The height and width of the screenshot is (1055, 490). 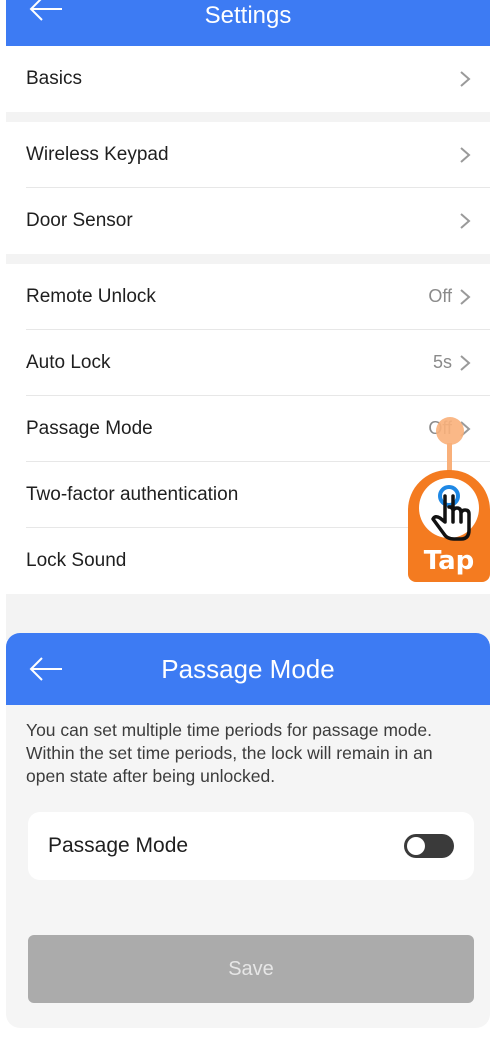 What do you see at coordinates (258, 297) in the screenshot?
I see `settings-row-remote-unlock: Remote Unlock Off` at bounding box center [258, 297].